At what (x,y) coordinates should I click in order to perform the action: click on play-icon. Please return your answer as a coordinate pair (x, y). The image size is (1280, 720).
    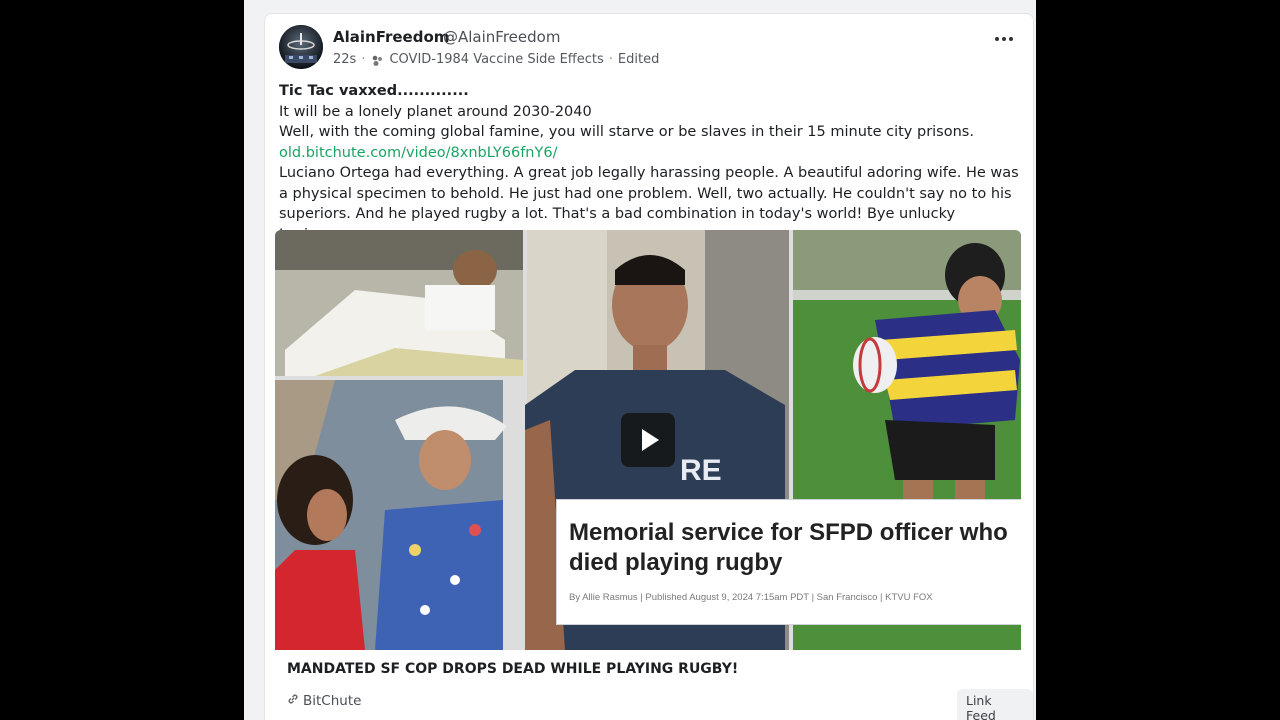
    Looking at the image, I should click on (648, 440).